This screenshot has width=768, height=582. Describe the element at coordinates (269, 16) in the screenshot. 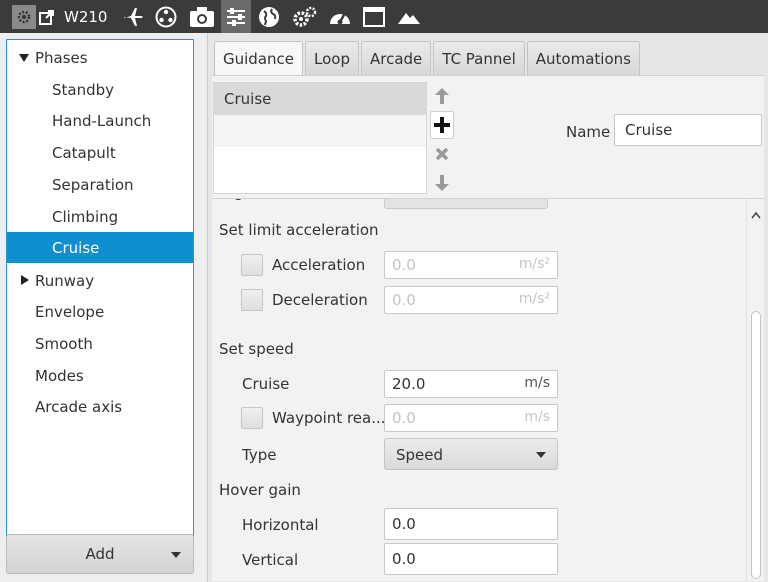

I see `globe-icon` at that location.